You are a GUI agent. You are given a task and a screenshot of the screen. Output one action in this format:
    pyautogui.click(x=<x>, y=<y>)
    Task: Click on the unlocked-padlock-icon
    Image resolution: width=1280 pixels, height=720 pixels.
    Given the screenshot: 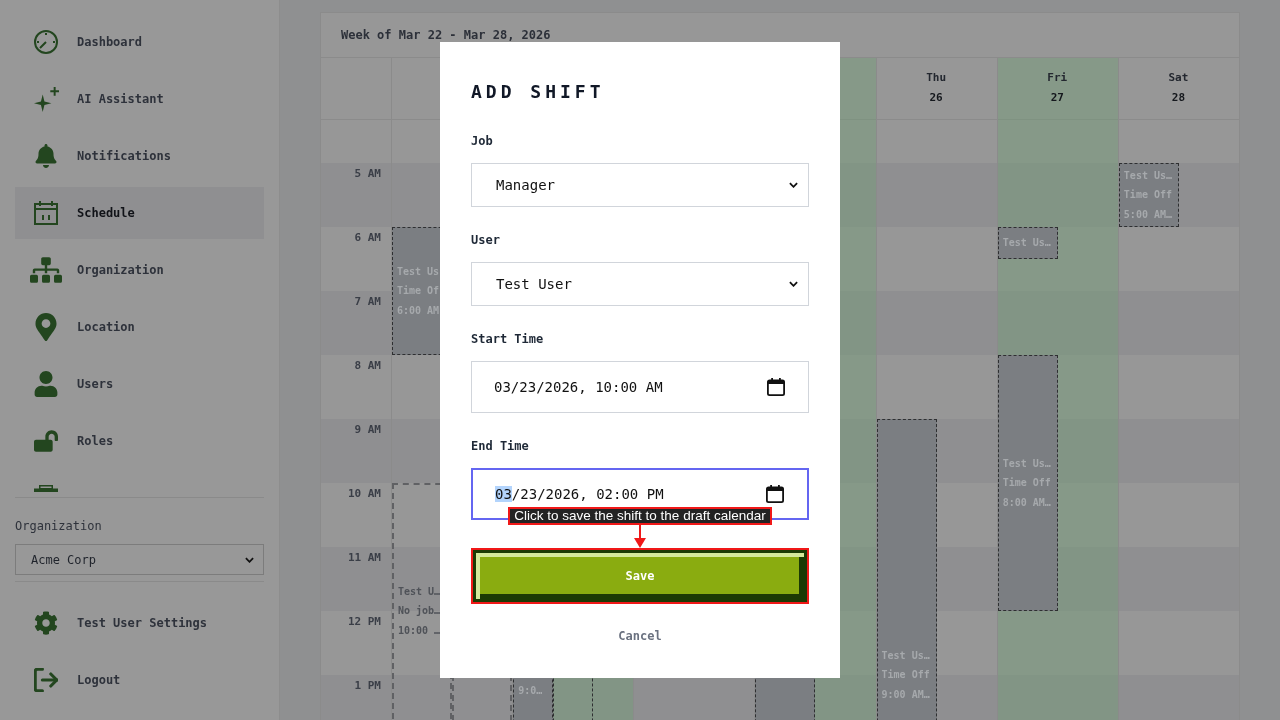 What is the action you would take?
    pyautogui.click(x=46, y=441)
    